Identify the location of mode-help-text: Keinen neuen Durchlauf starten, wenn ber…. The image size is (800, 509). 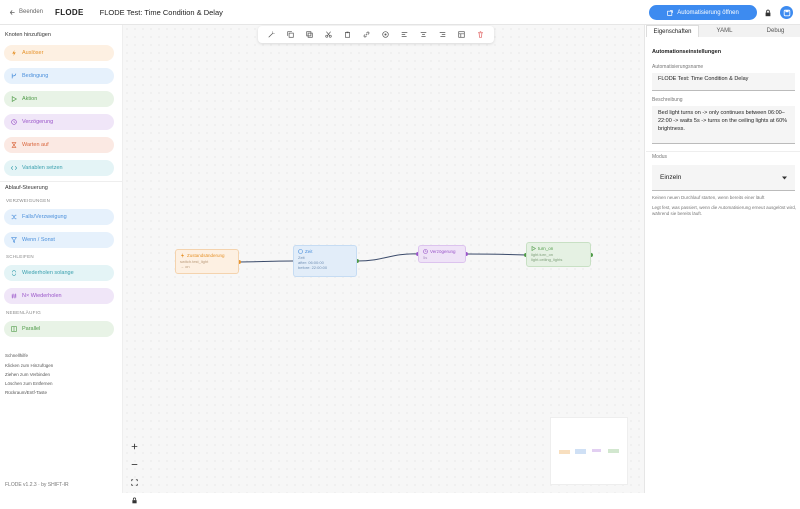
(708, 197).